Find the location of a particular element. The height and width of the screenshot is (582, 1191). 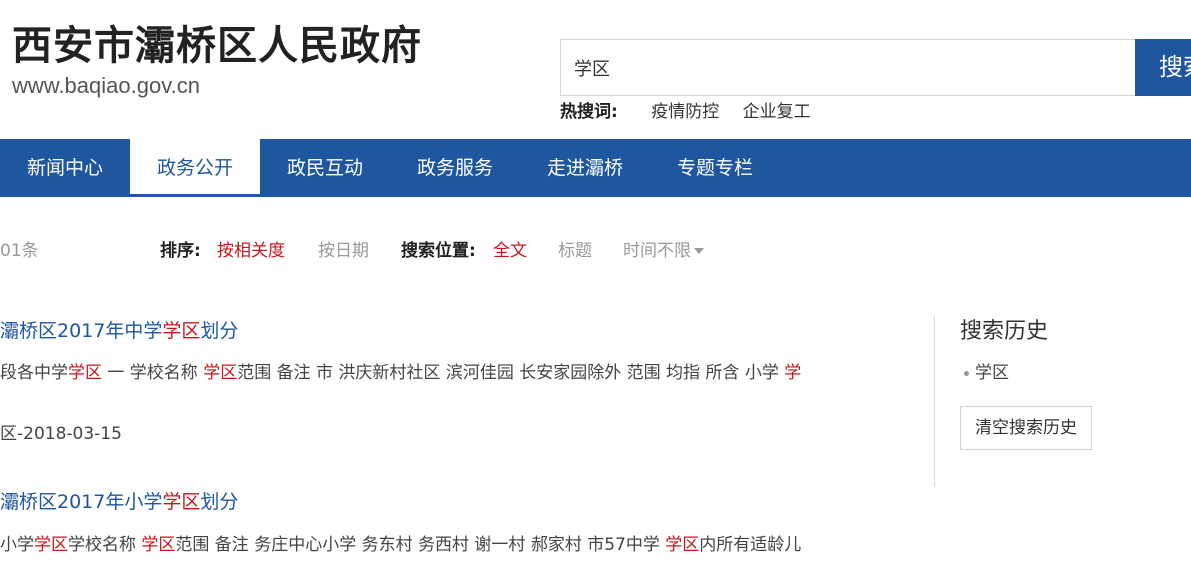

snippet-text: 一 学校名称 is located at coordinates (153, 373).